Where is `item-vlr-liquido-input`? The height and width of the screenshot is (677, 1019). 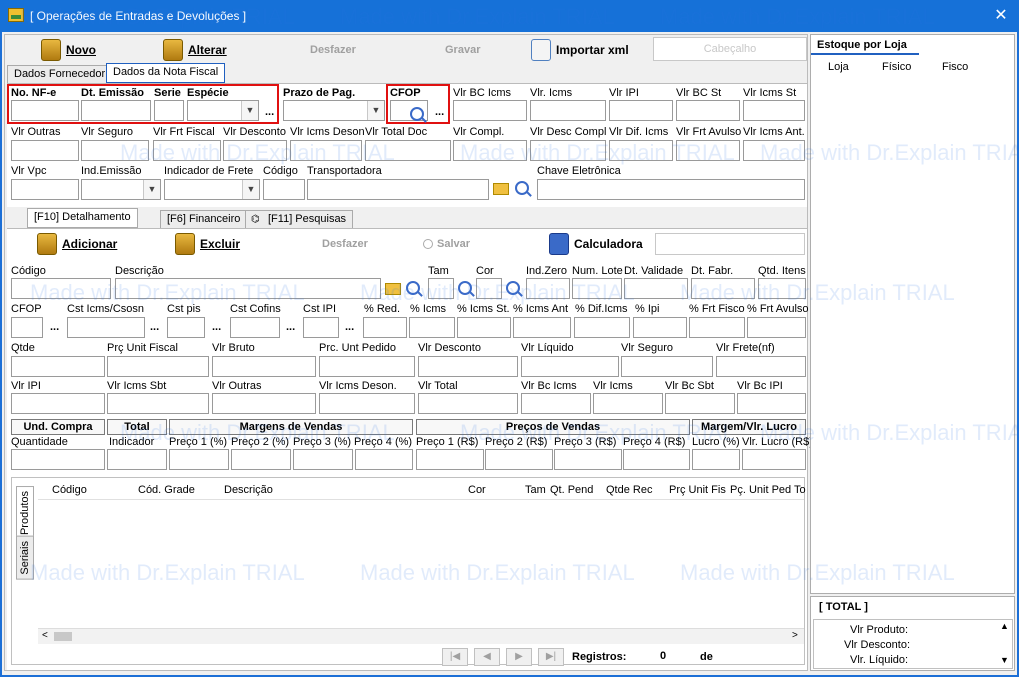 item-vlr-liquido-input is located at coordinates (570, 366).